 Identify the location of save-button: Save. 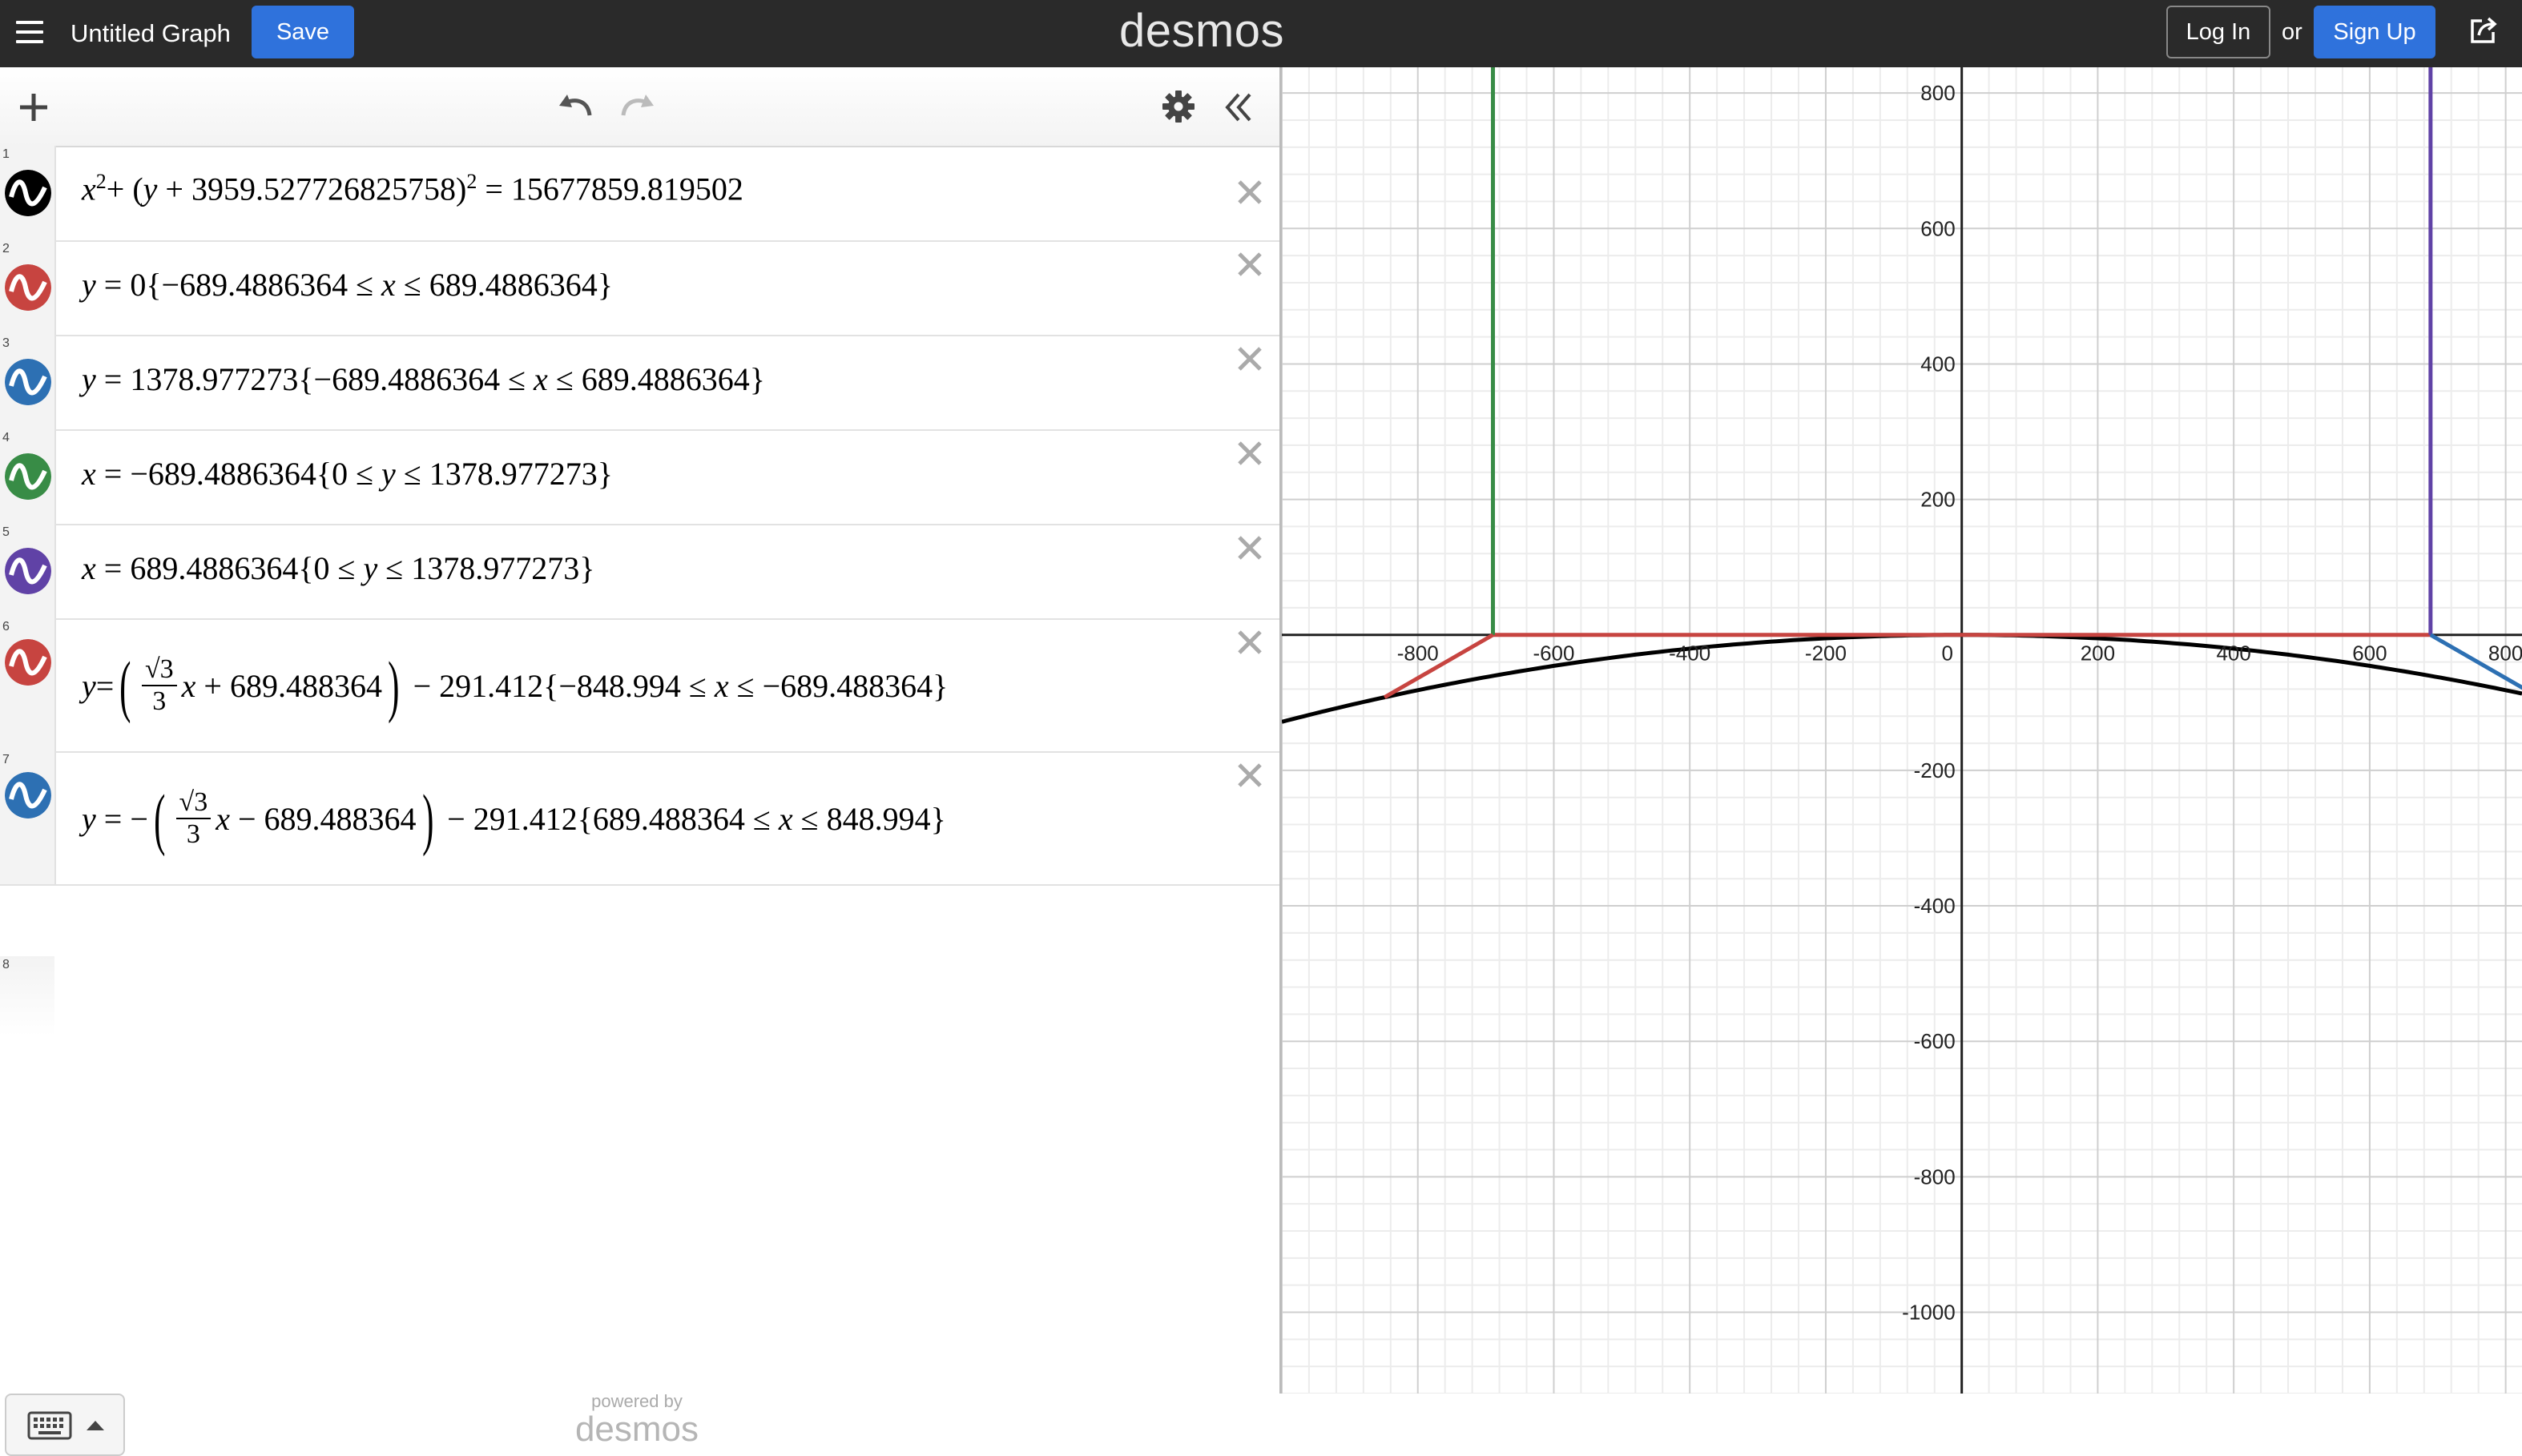
(303, 32).